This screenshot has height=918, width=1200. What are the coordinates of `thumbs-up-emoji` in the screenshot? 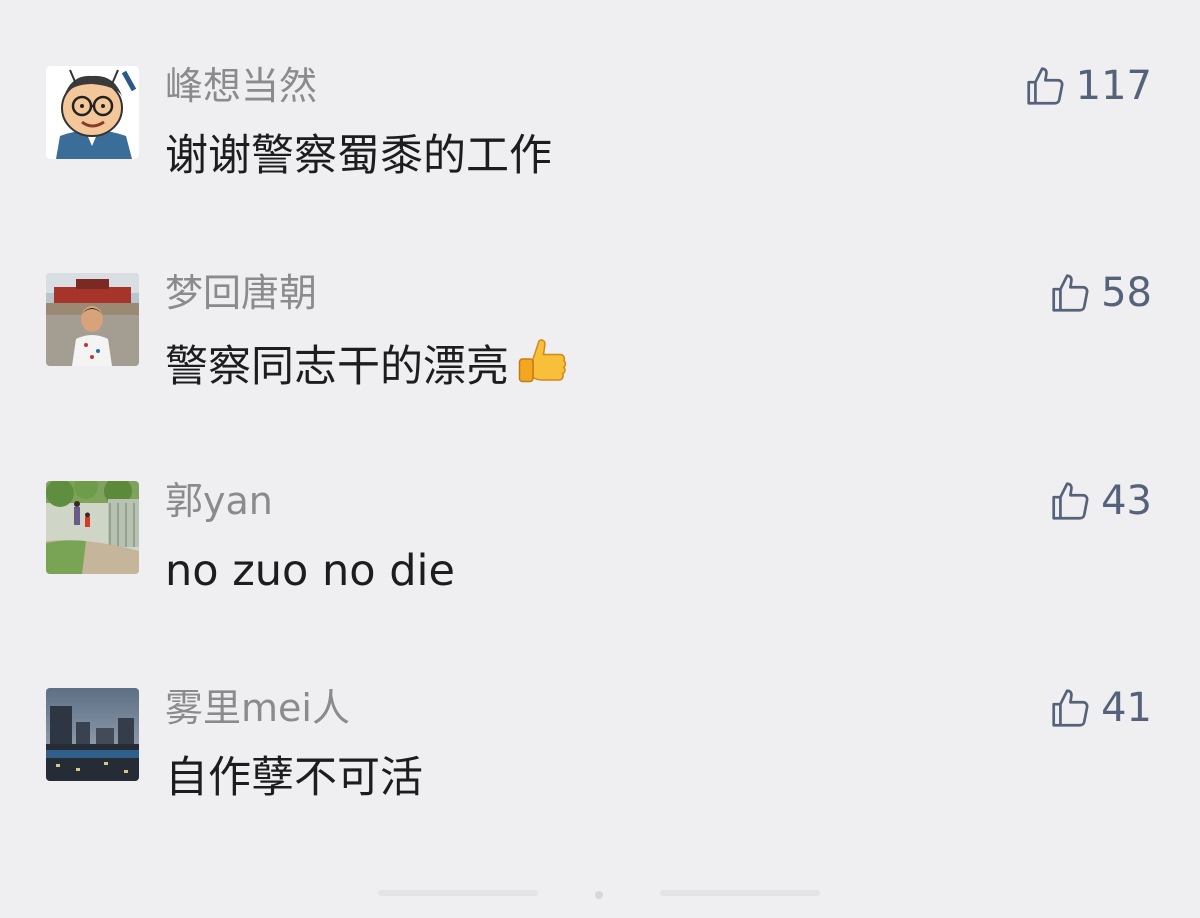 It's located at (542, 361).